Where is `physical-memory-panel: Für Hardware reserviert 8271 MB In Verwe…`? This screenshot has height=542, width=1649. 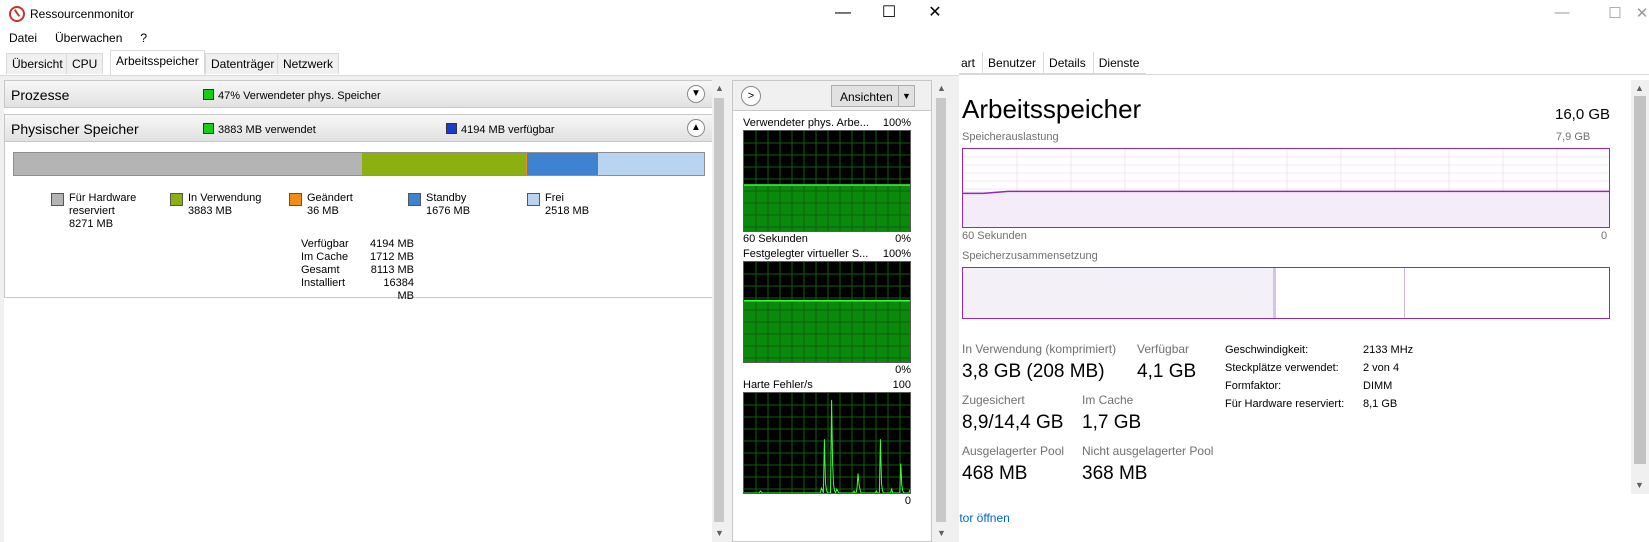 physical-memory-panel: Für Hardware reserviert 8271 MB In Verwe… is located at coordinates (359, 222).